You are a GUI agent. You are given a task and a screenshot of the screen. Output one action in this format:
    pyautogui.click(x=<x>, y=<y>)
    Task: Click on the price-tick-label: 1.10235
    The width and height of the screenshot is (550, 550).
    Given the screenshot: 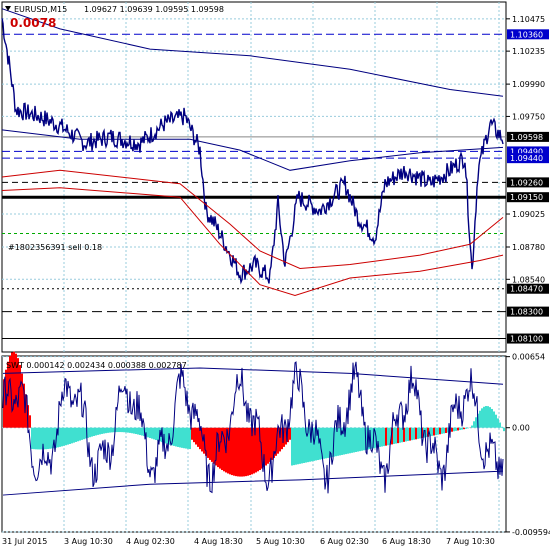 What is the action you would take?
    pyautogui.click(x=528, y=51)
    